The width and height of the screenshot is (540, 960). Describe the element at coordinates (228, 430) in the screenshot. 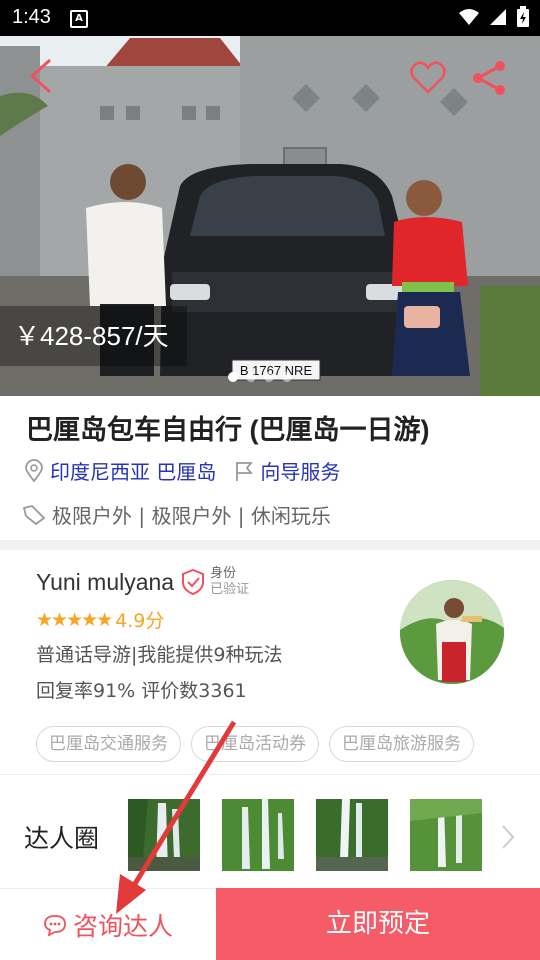

I see `product-title: 巴厘岛包车自由行 (巴厘岛一日游)` at that location.